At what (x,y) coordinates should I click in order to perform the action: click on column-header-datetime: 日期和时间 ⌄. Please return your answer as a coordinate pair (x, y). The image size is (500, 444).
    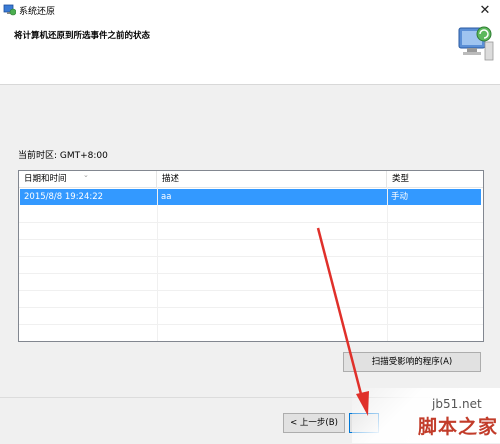
    Looking at the image, I should click on (88, 179).